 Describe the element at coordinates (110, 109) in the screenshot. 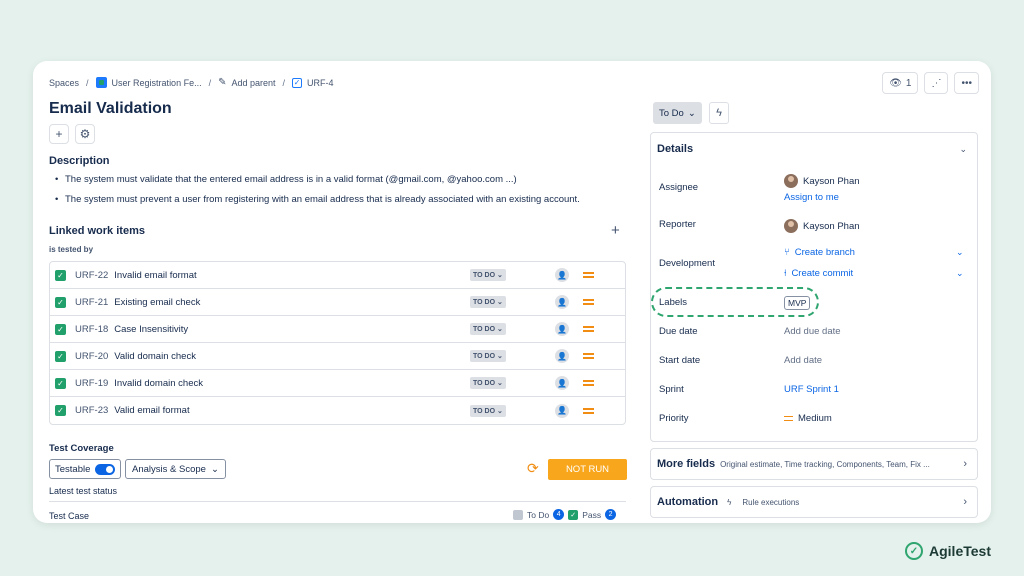

I see `page-title: Email Validation` at that location.